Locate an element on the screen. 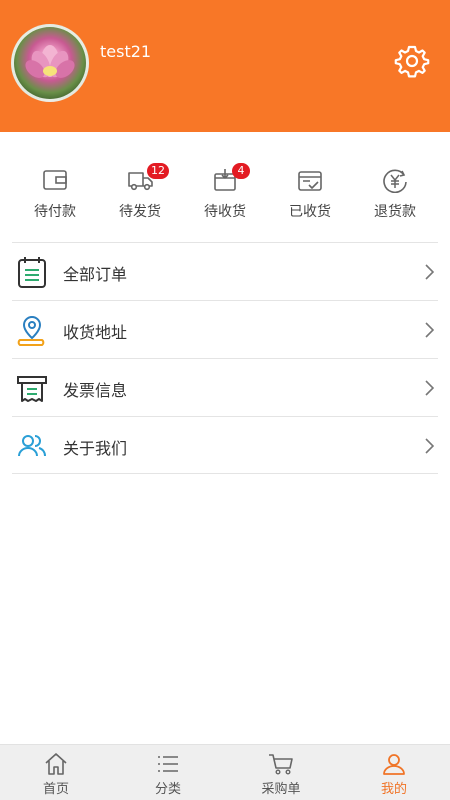 Image resolution: width=450 pixels, height=800 pixels. truck-icon: 12 is located at coordinates (147, 178).